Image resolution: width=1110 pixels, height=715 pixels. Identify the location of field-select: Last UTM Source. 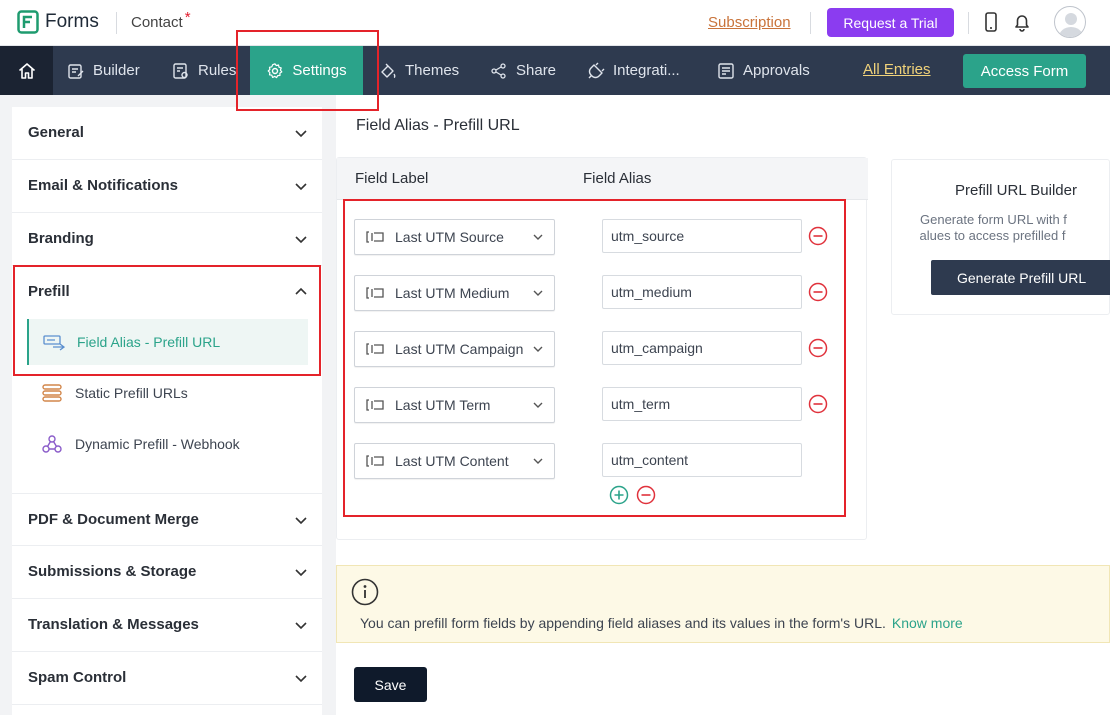
(454, 237).